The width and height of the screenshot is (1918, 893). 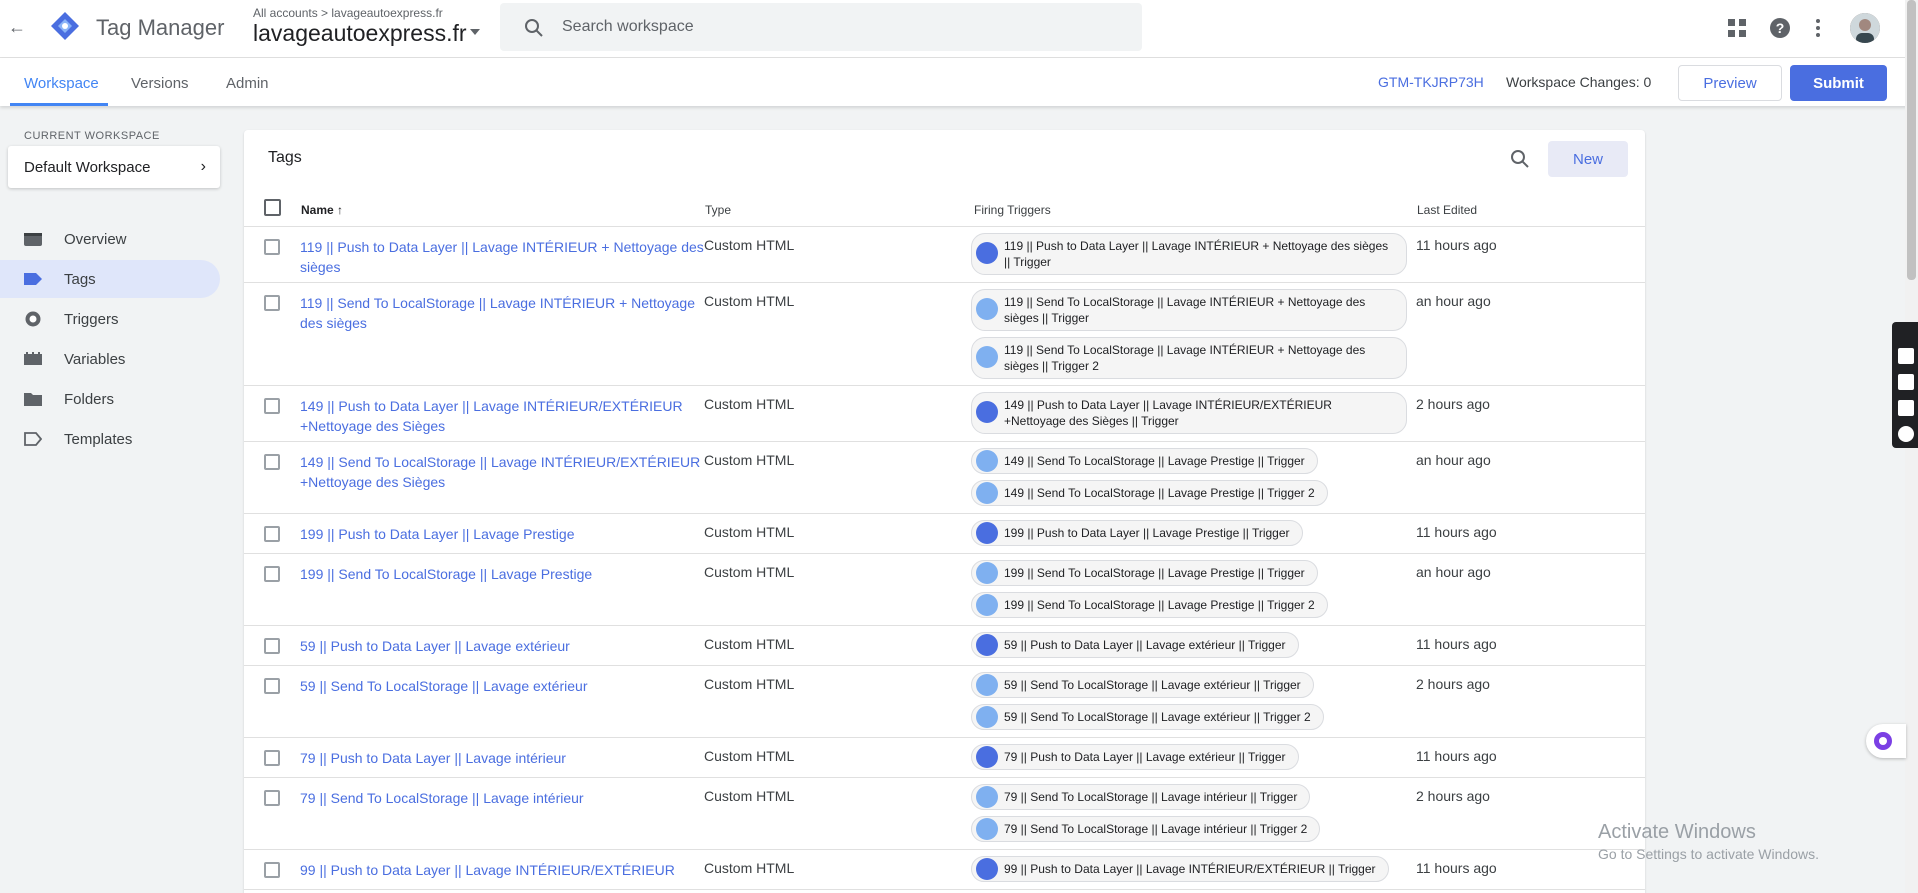 What do you see at coordinates (160, 83) in the screenshot?
I see `tab-versions: Versions` at bounding box center [160, 83].